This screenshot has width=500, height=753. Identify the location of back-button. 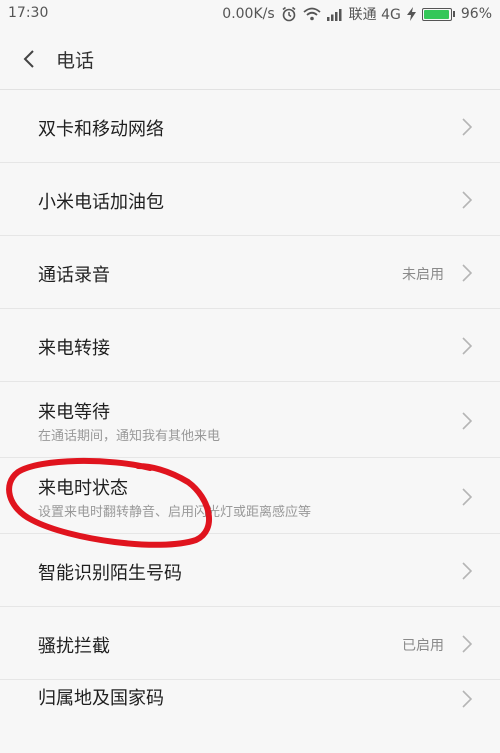
(29, 59).